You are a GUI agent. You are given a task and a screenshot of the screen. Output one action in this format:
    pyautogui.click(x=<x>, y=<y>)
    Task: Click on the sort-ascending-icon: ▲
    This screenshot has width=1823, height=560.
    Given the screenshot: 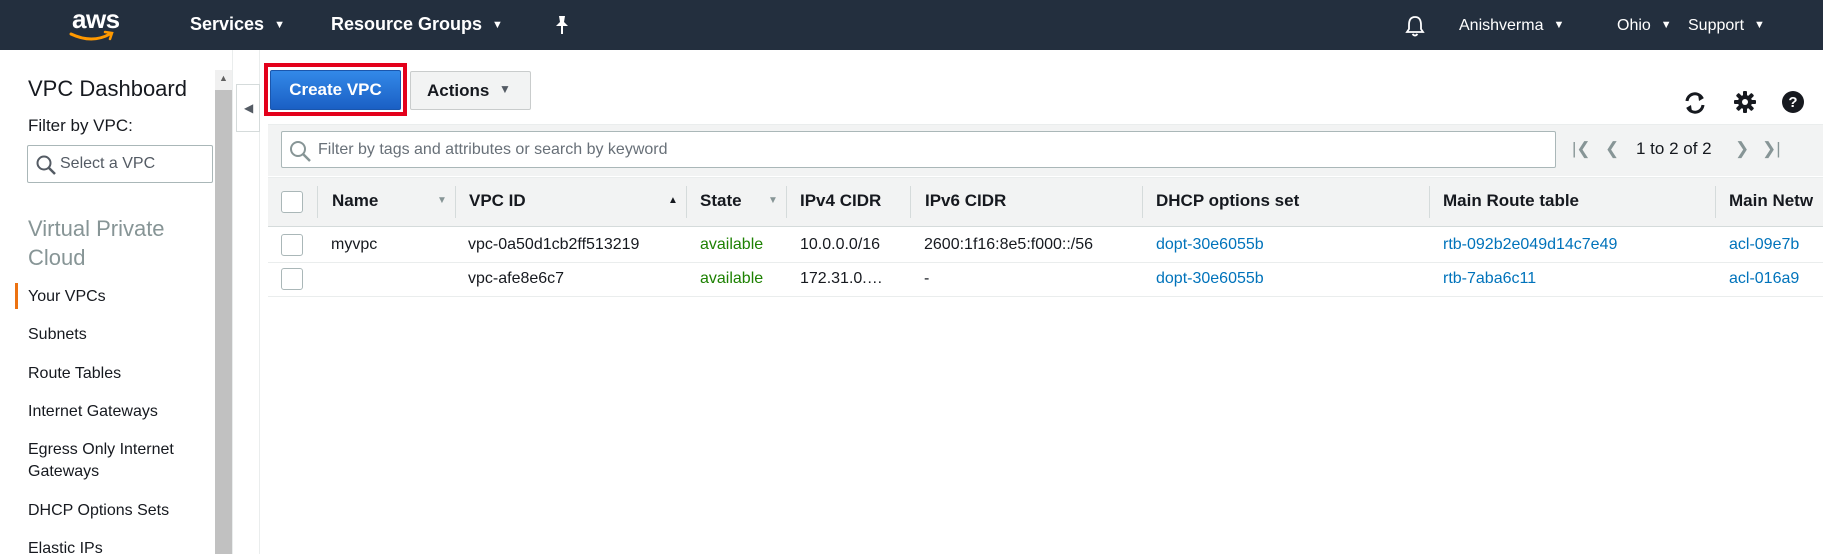 What is the action you would take?
    pyautogui.click(x=673, y=200)
    